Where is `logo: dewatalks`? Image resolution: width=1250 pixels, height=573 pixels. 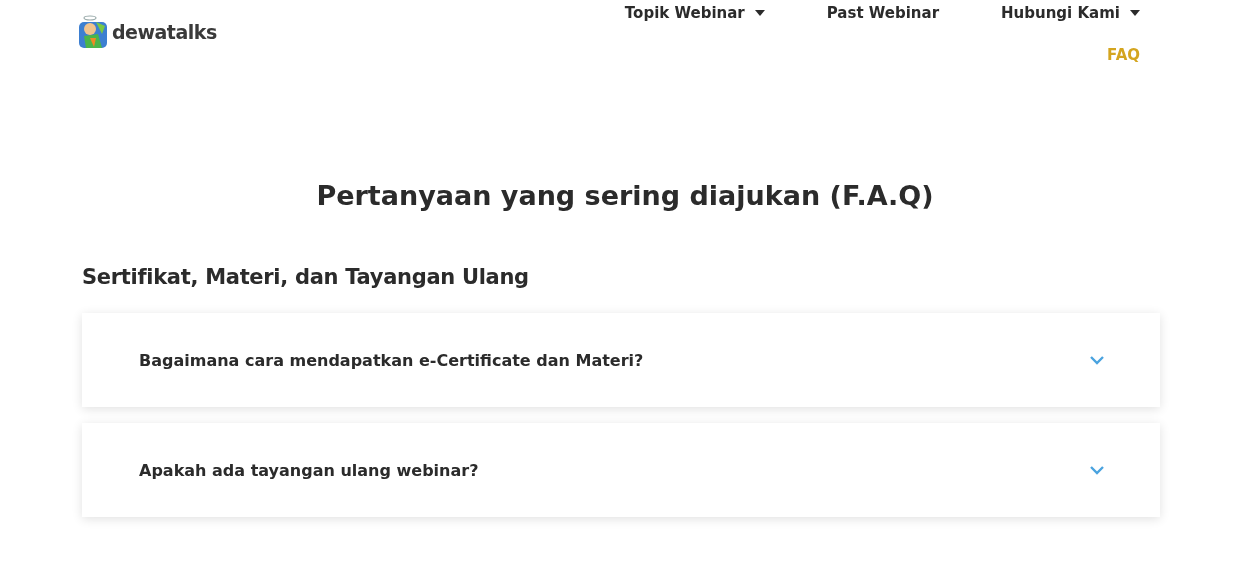
logo: dewatalks is located at coordinates (147, 32).